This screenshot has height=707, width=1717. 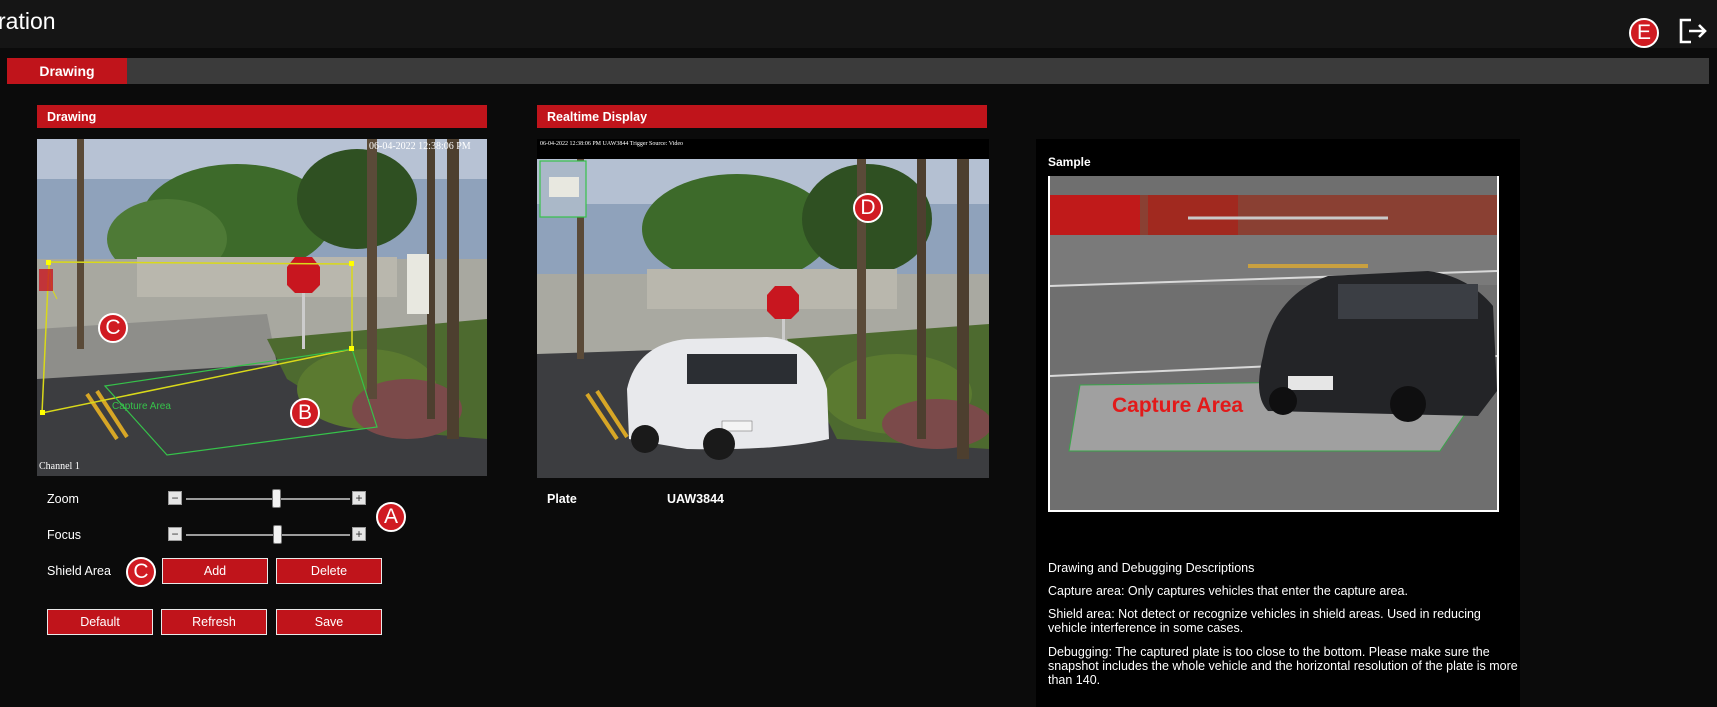 I want to click on tab-drawing: Drawing, so click(x=67, y=71).